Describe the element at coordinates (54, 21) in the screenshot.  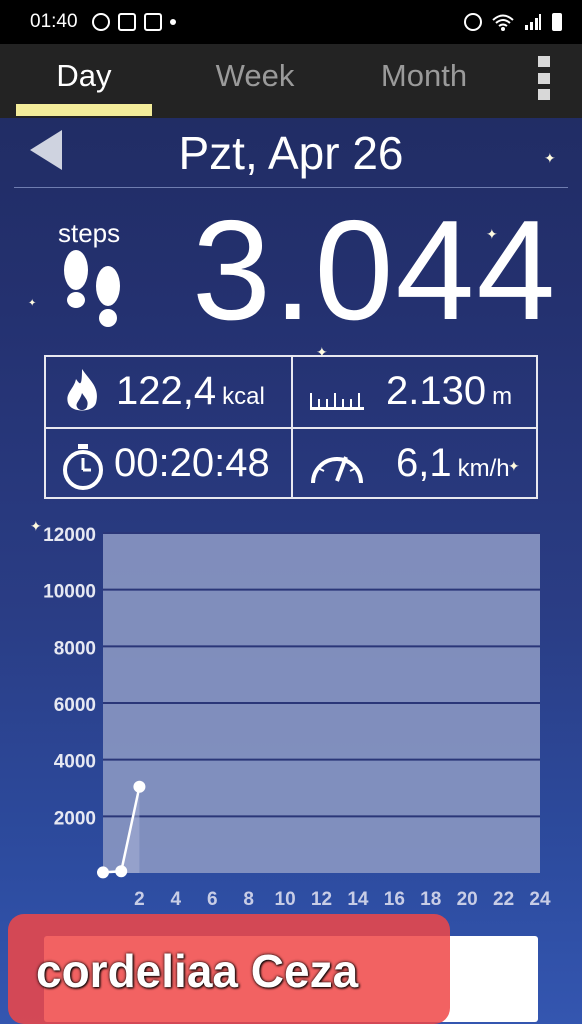
I see `status-time: 01:40` at that location.